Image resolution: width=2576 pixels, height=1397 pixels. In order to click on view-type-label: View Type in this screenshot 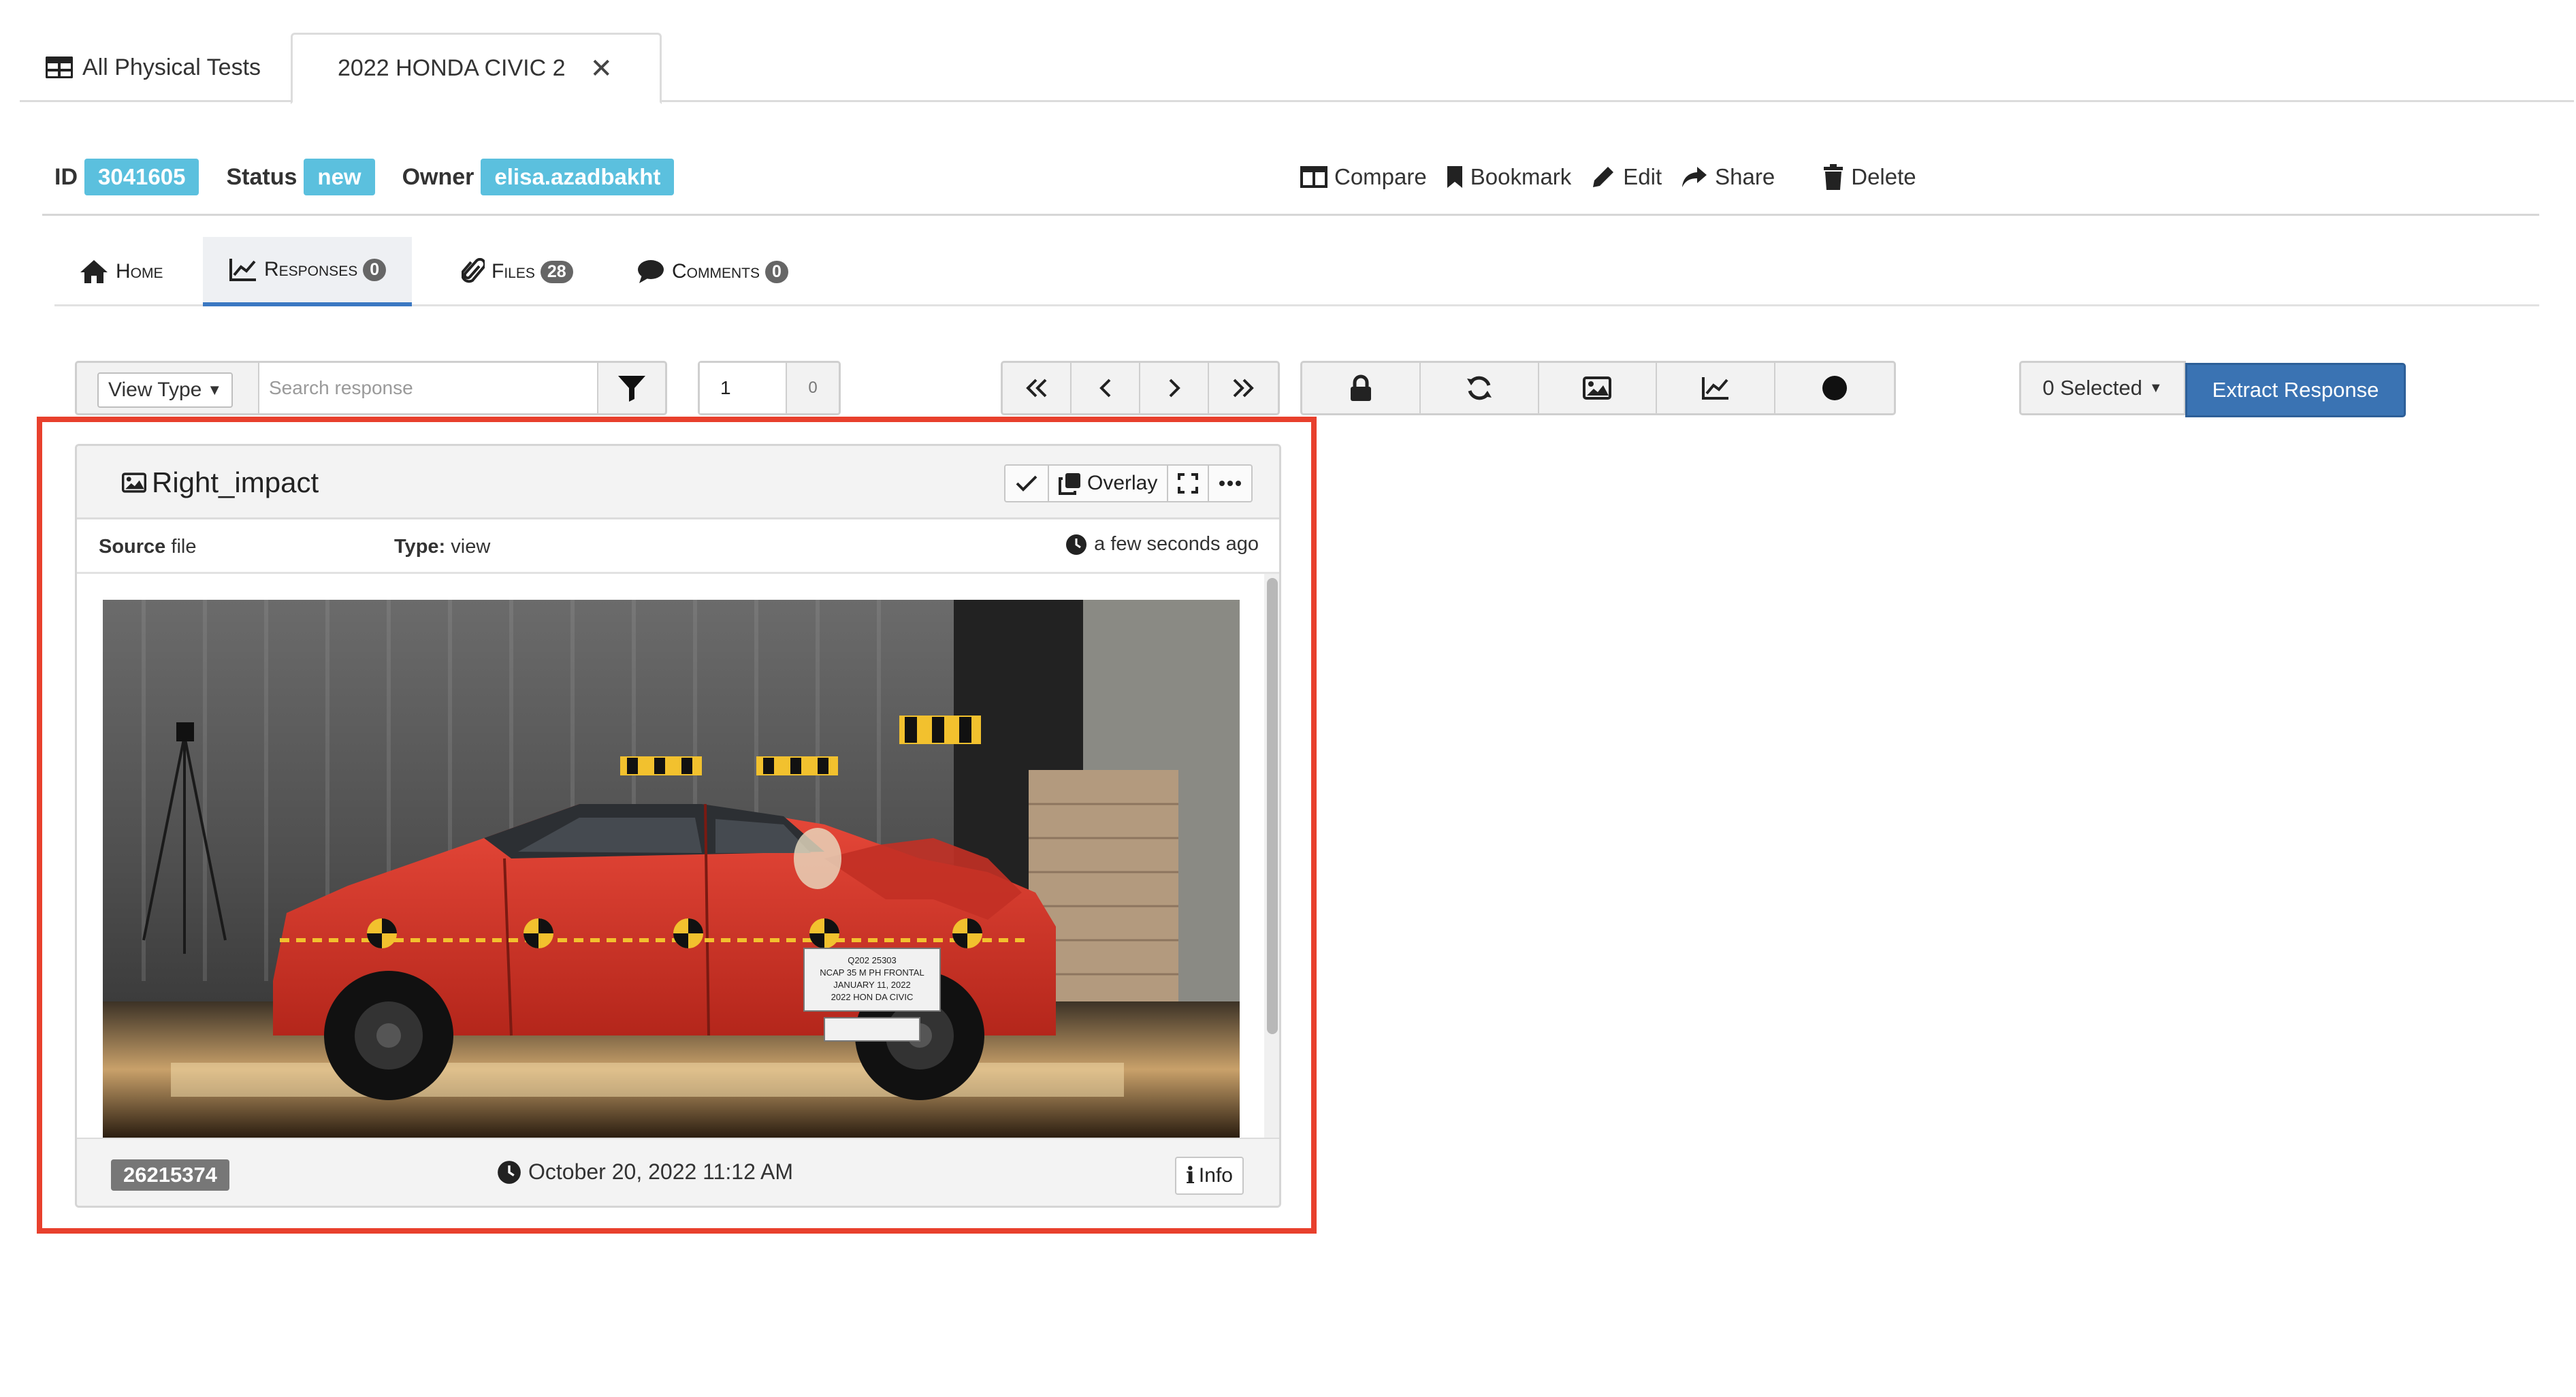, I will do `click(155, 390)`.